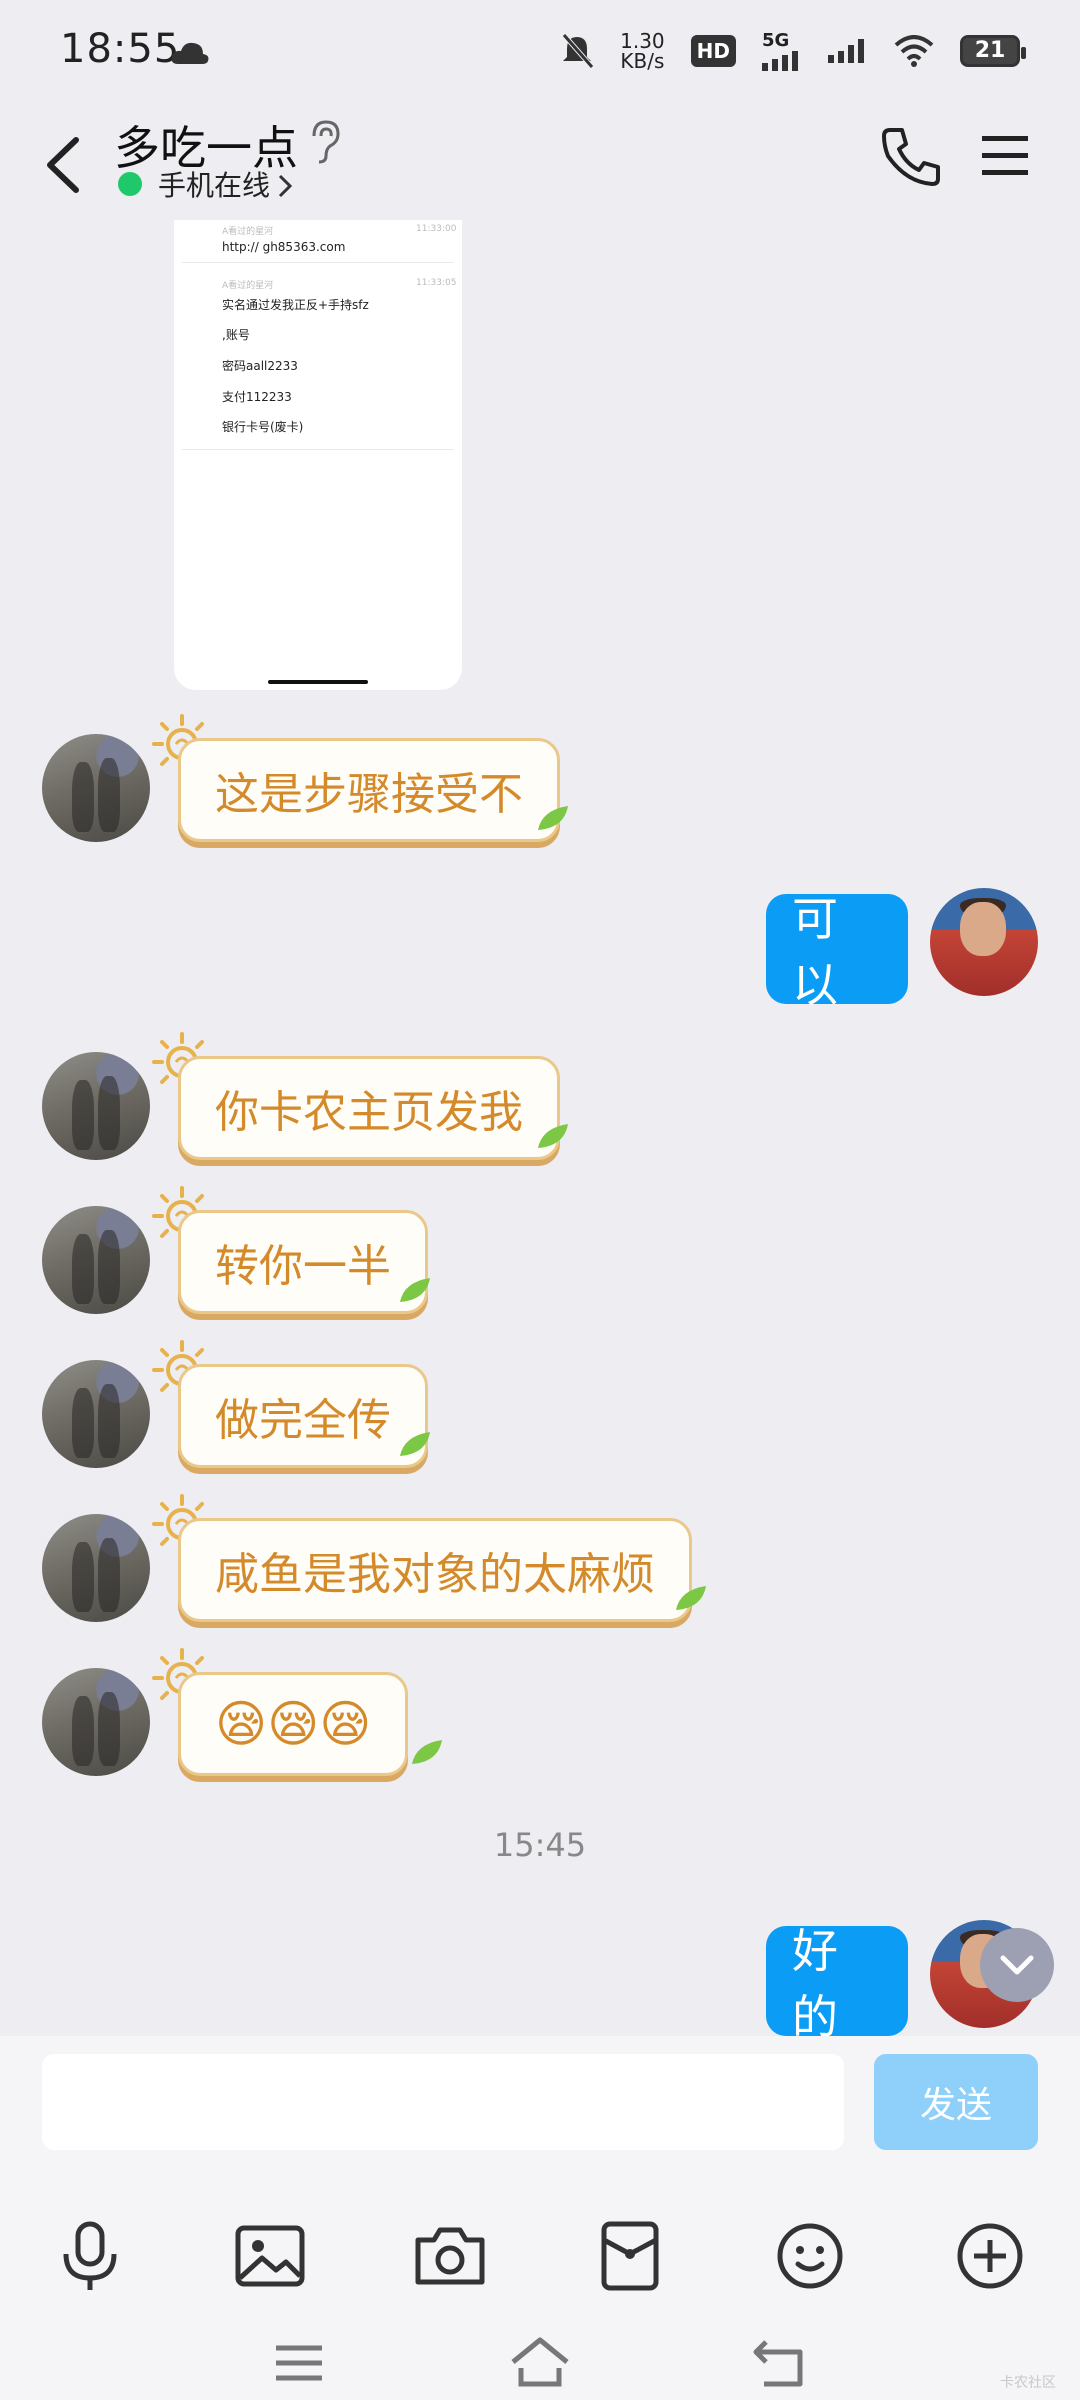 The height and width of the screenshot is (2400, 1080). Describe the element at coordinates (780, 61) in the screenshot. I see `signal-bars-icon` at that location.